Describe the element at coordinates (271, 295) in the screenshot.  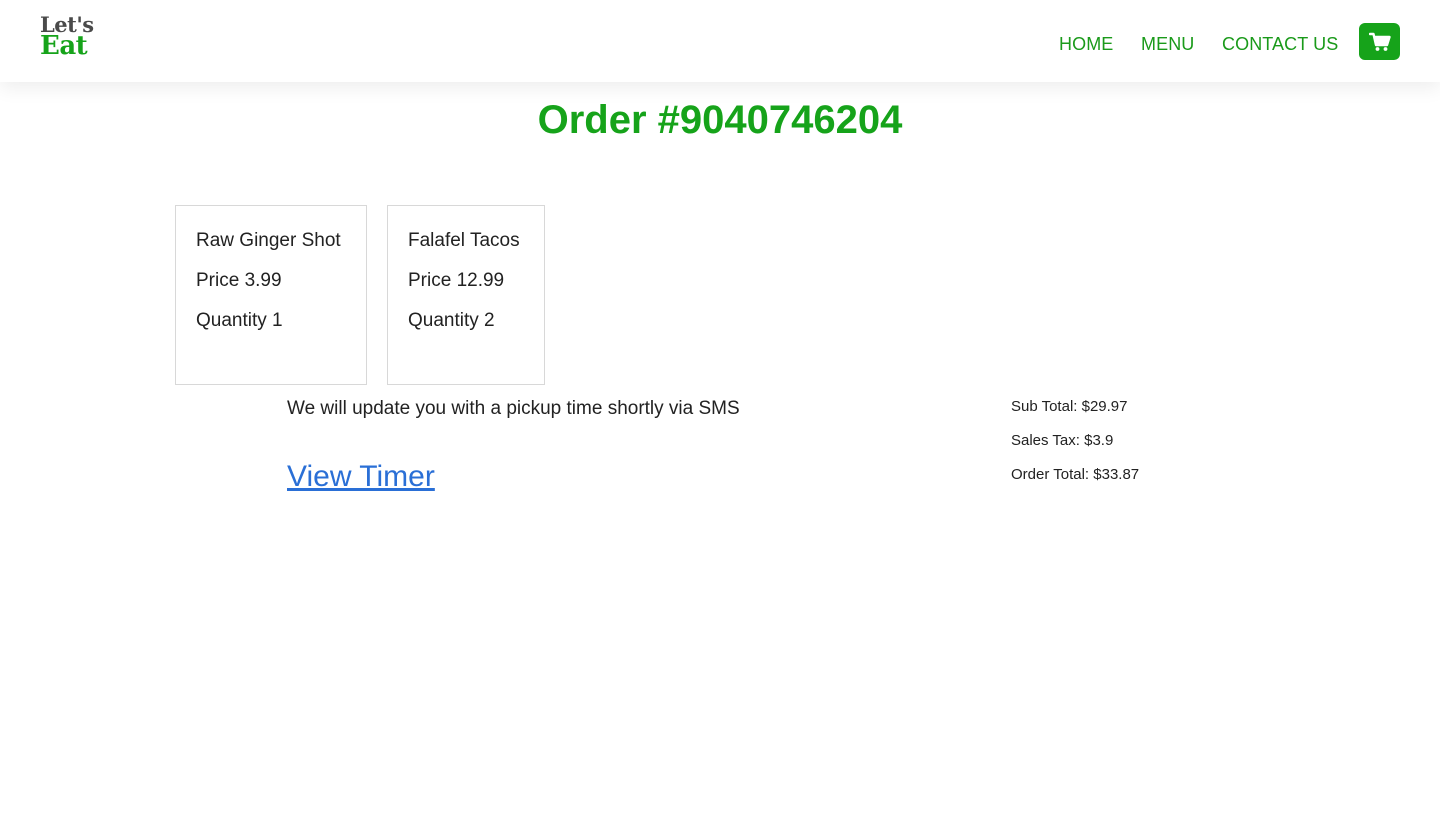
I see `order-item-card: Raw Ginger Shot Price 3.99 Quantity 1` at that location.